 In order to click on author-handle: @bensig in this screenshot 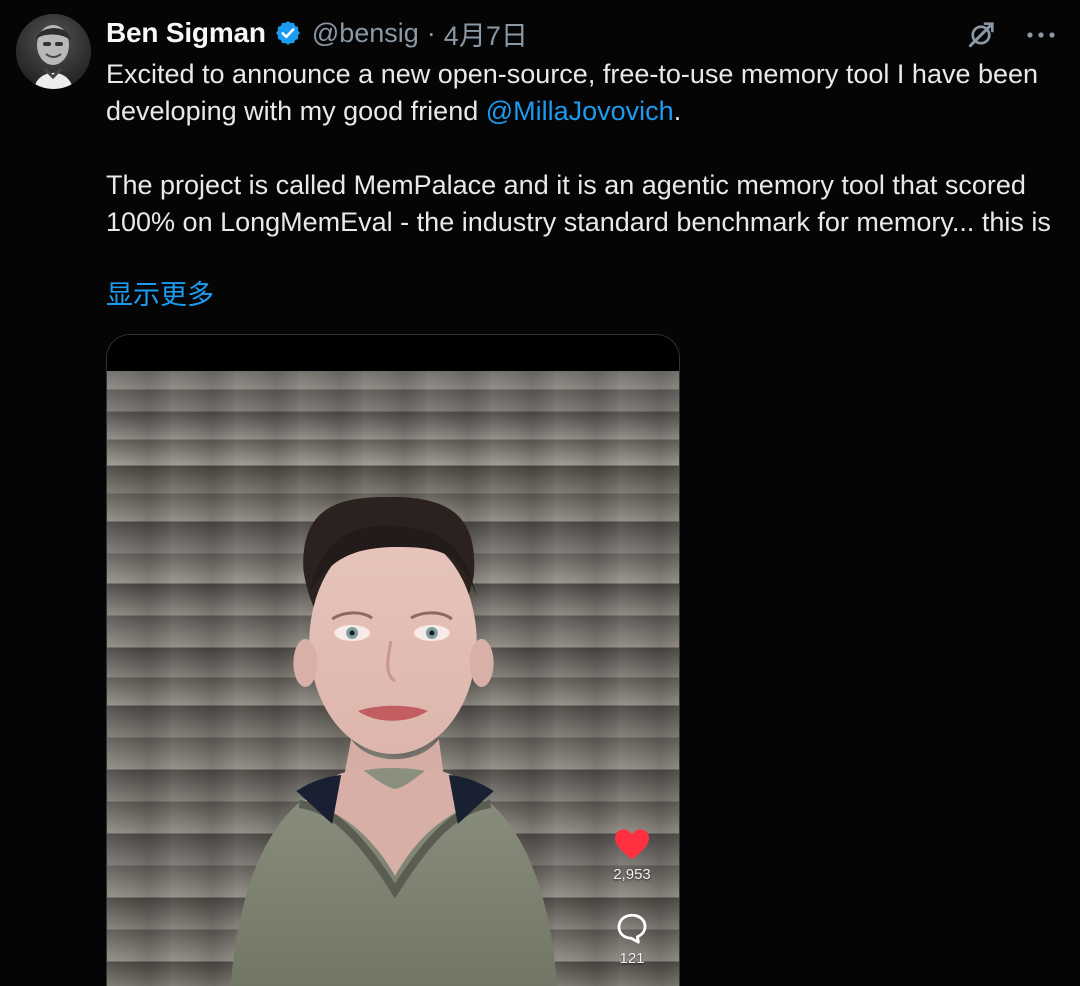, I will do `click(365, 33)`.